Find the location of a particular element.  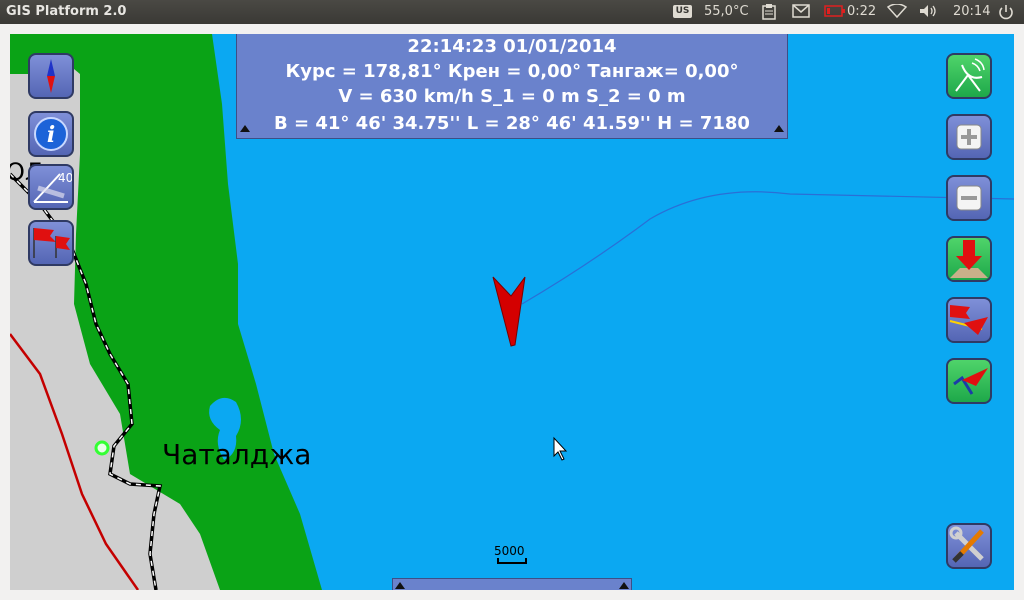

angle-value: 40° is located at coordinates (65, 178).